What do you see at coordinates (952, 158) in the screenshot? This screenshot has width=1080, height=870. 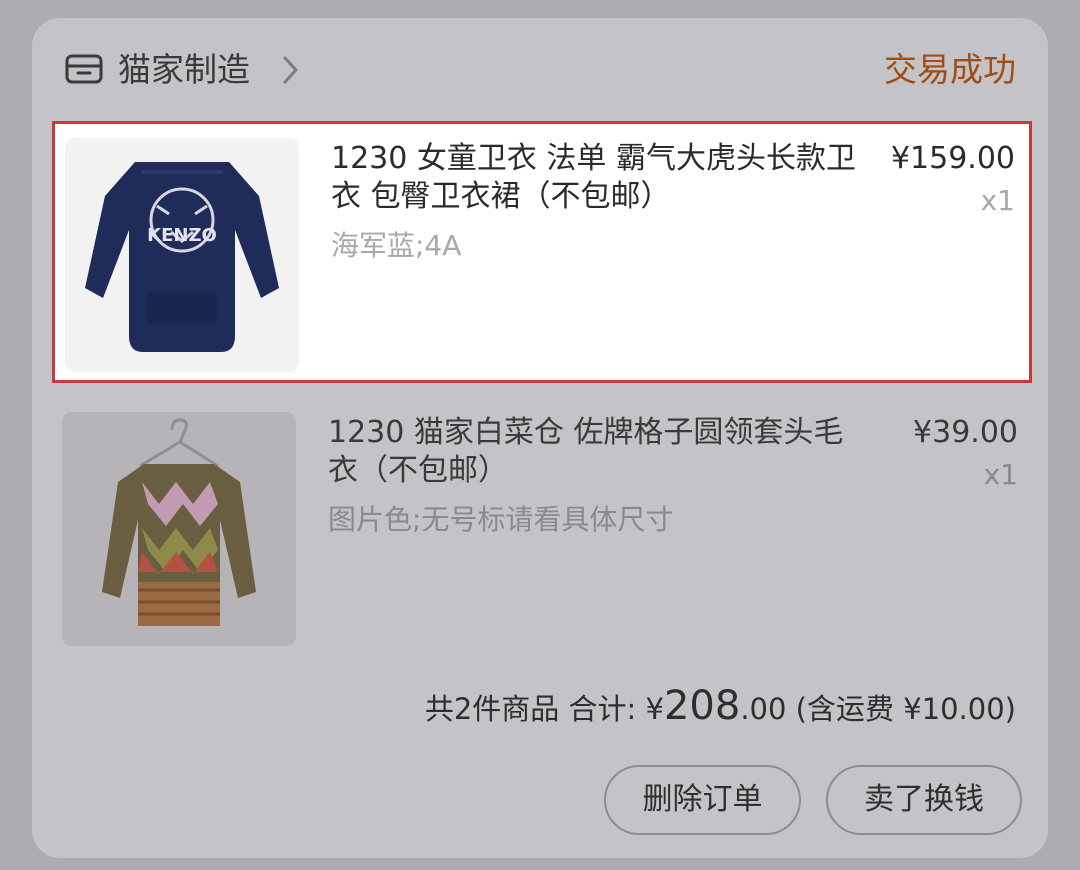 I see `product-price: ¥159.00` at bounding box center [952, 158].